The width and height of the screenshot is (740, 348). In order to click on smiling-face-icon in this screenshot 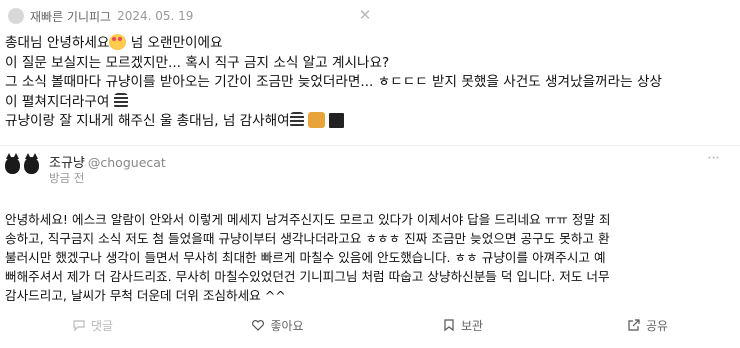, I will do `click(118, 42)`.